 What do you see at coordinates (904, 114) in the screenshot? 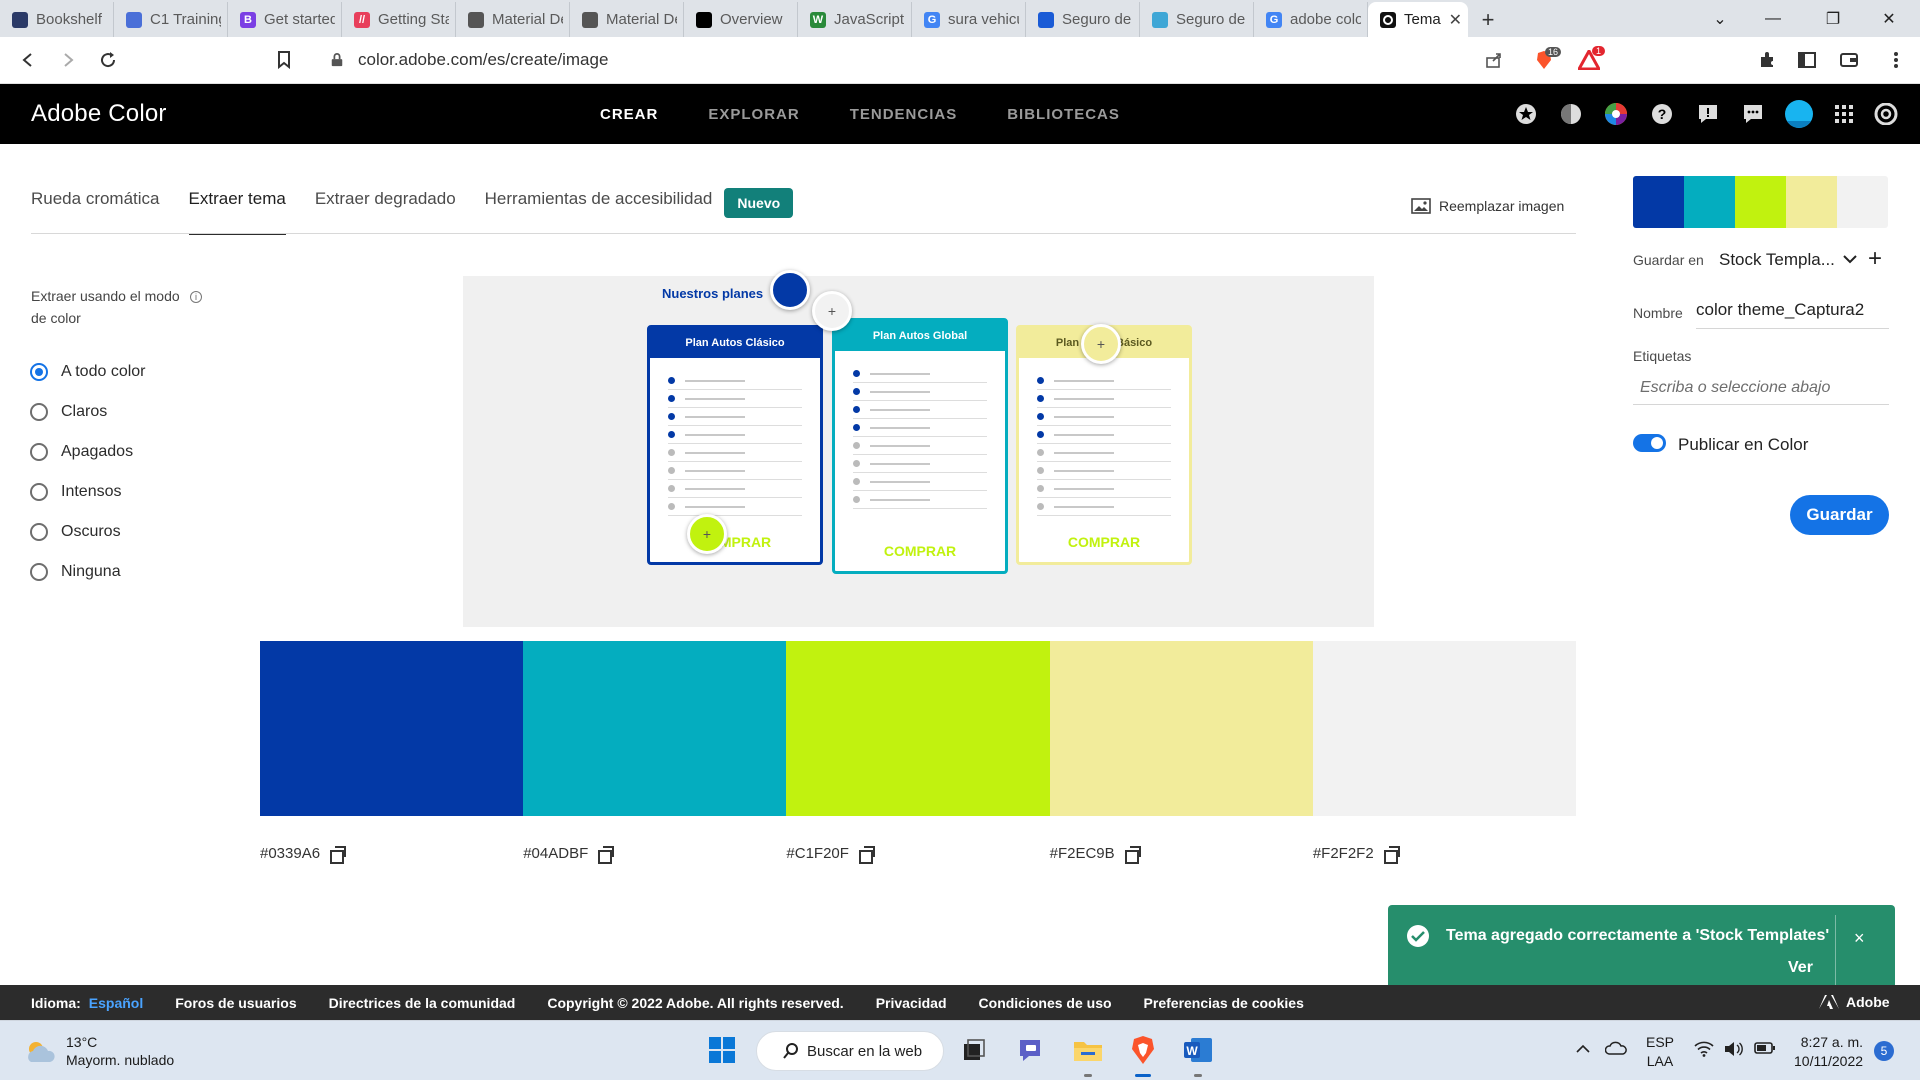
I see `nav-tendencias: TENDENCIAS` at bounding box center [904, 114].